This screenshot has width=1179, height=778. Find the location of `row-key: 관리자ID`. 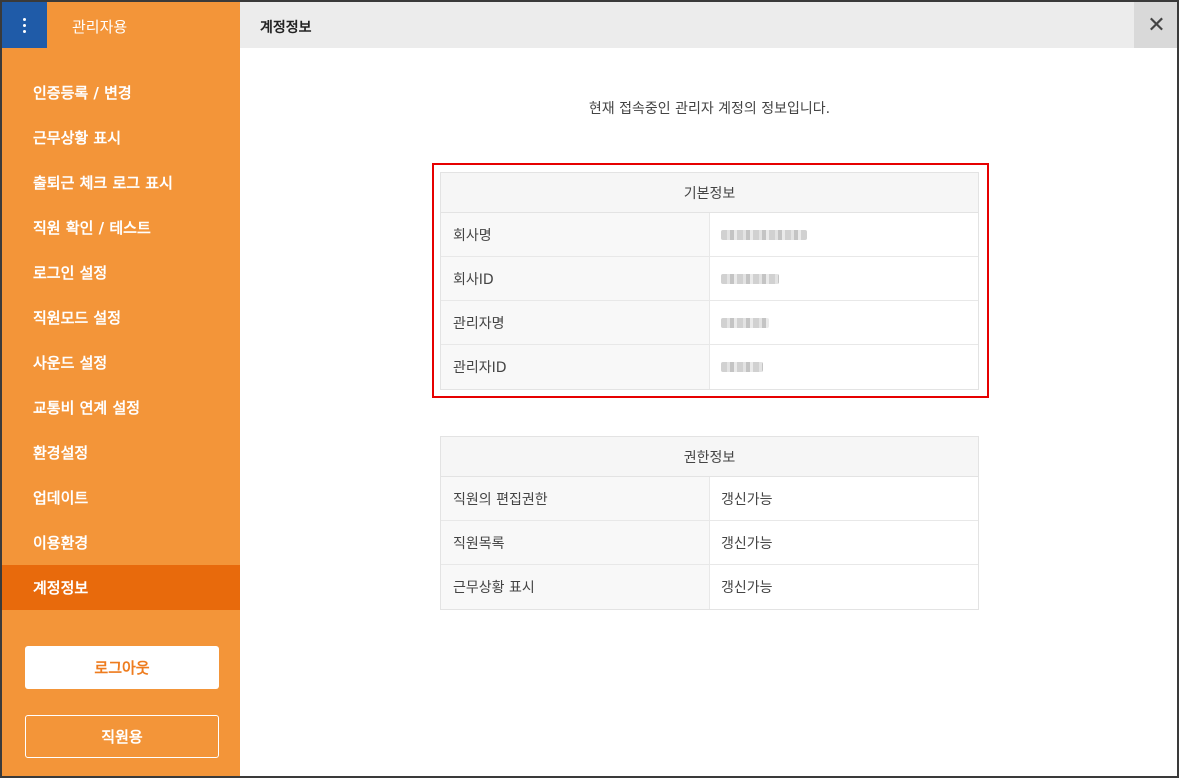

row-key: 관리자ID is located at coordinates (575, 367).